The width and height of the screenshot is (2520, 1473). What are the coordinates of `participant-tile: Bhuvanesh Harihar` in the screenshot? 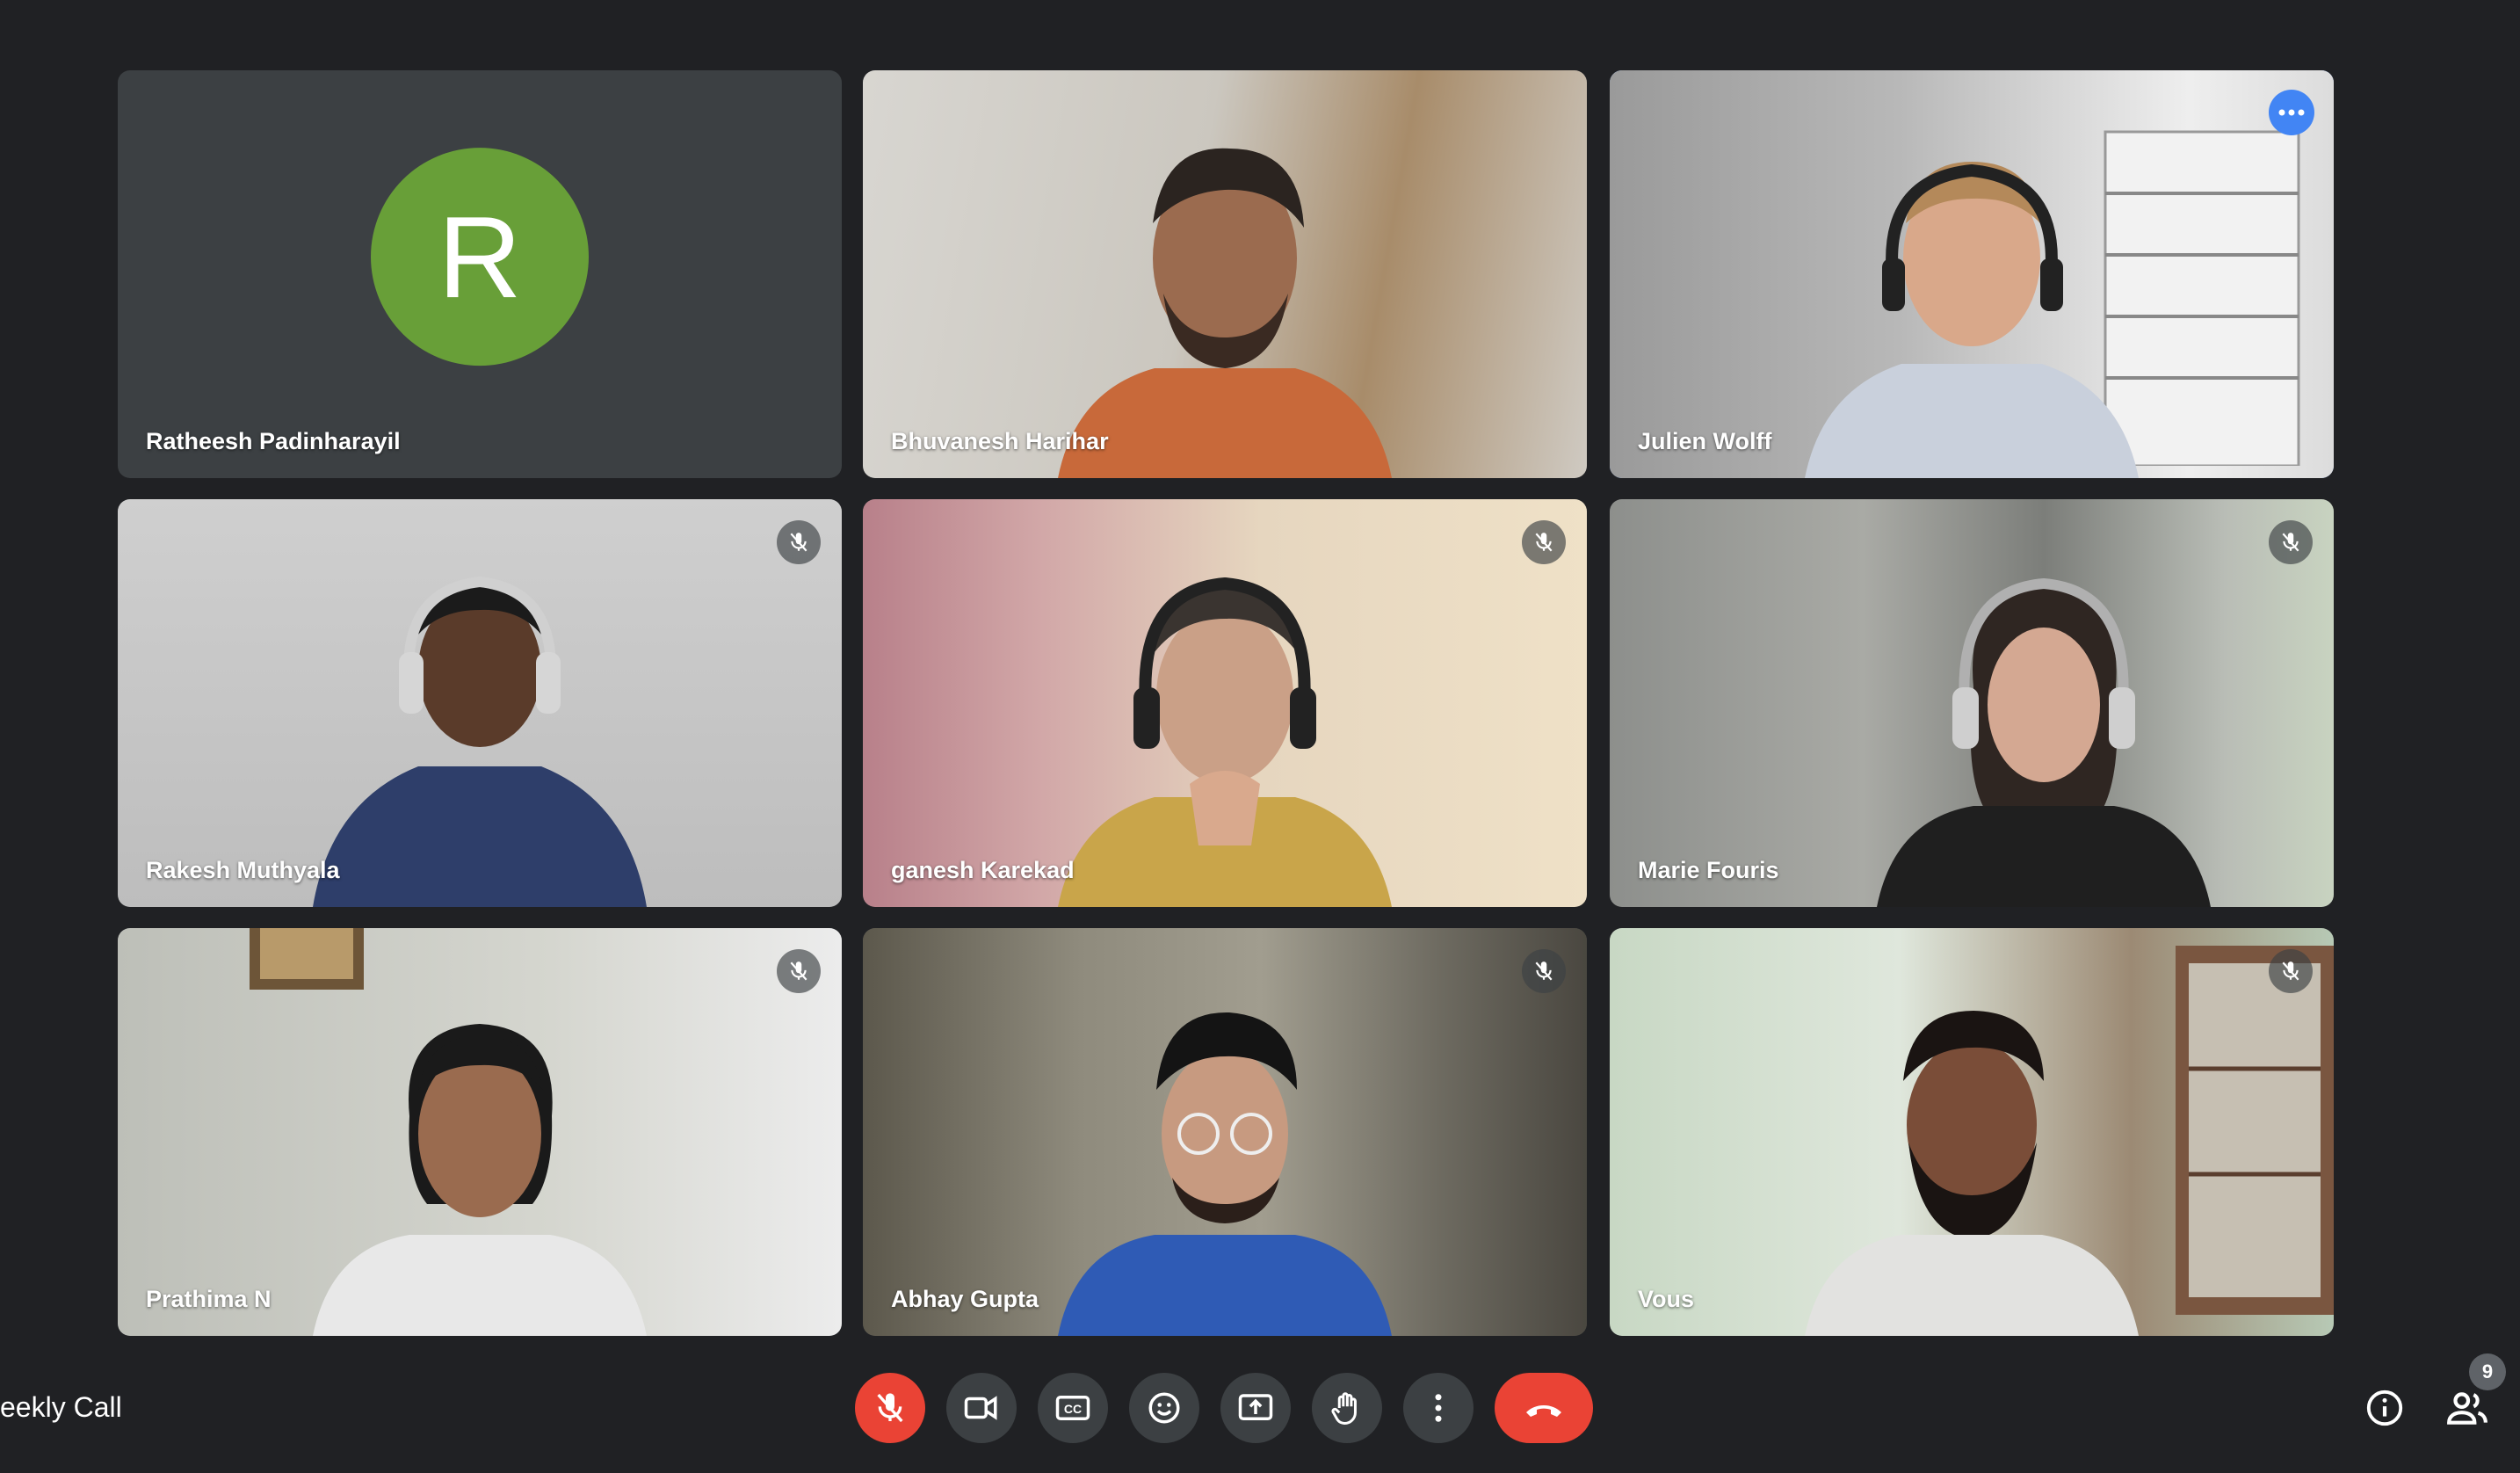 It's located at (1225, 274).